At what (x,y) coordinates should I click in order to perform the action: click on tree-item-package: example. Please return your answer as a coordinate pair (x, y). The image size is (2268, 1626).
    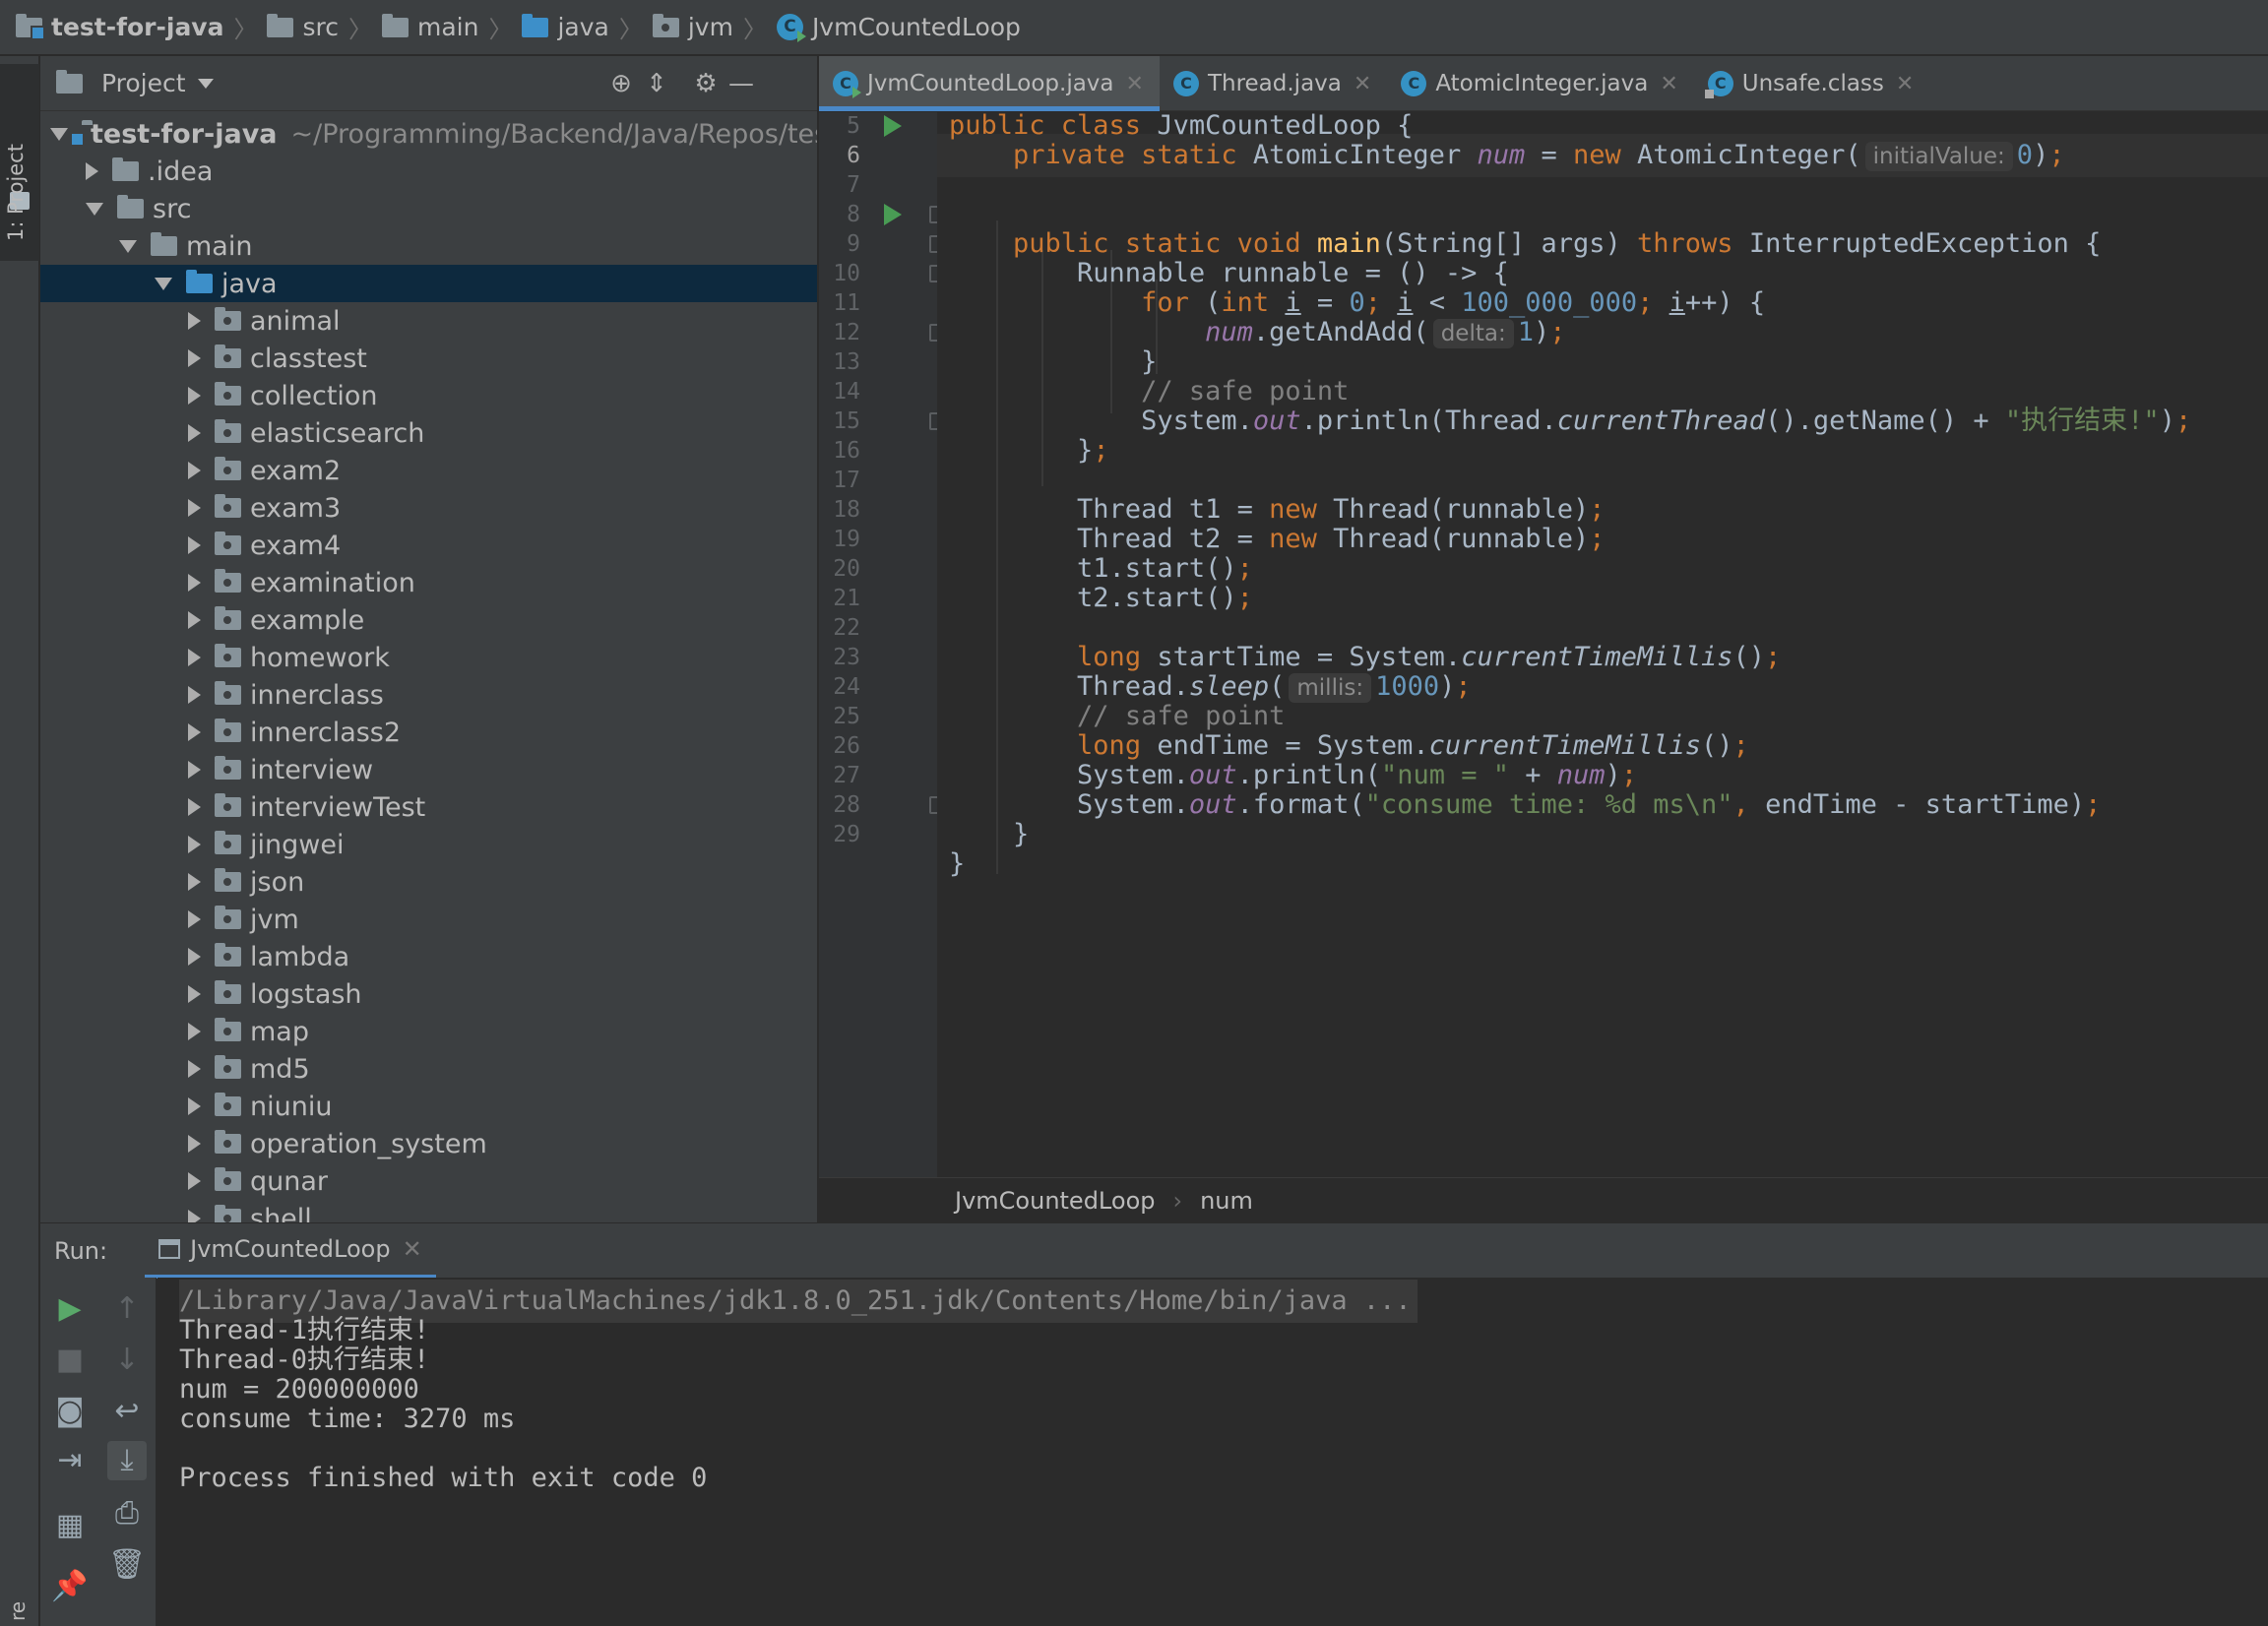
    Looking at the image, I should click on (428, 620).